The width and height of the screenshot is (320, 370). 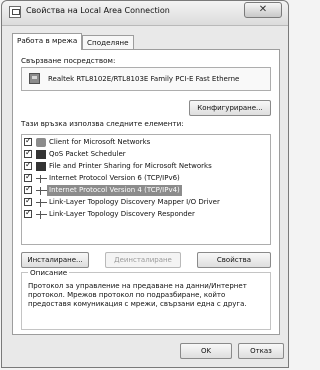 I want to click on items-label: Тази връзка използва следните елементи:, so click(x=102, y=123).